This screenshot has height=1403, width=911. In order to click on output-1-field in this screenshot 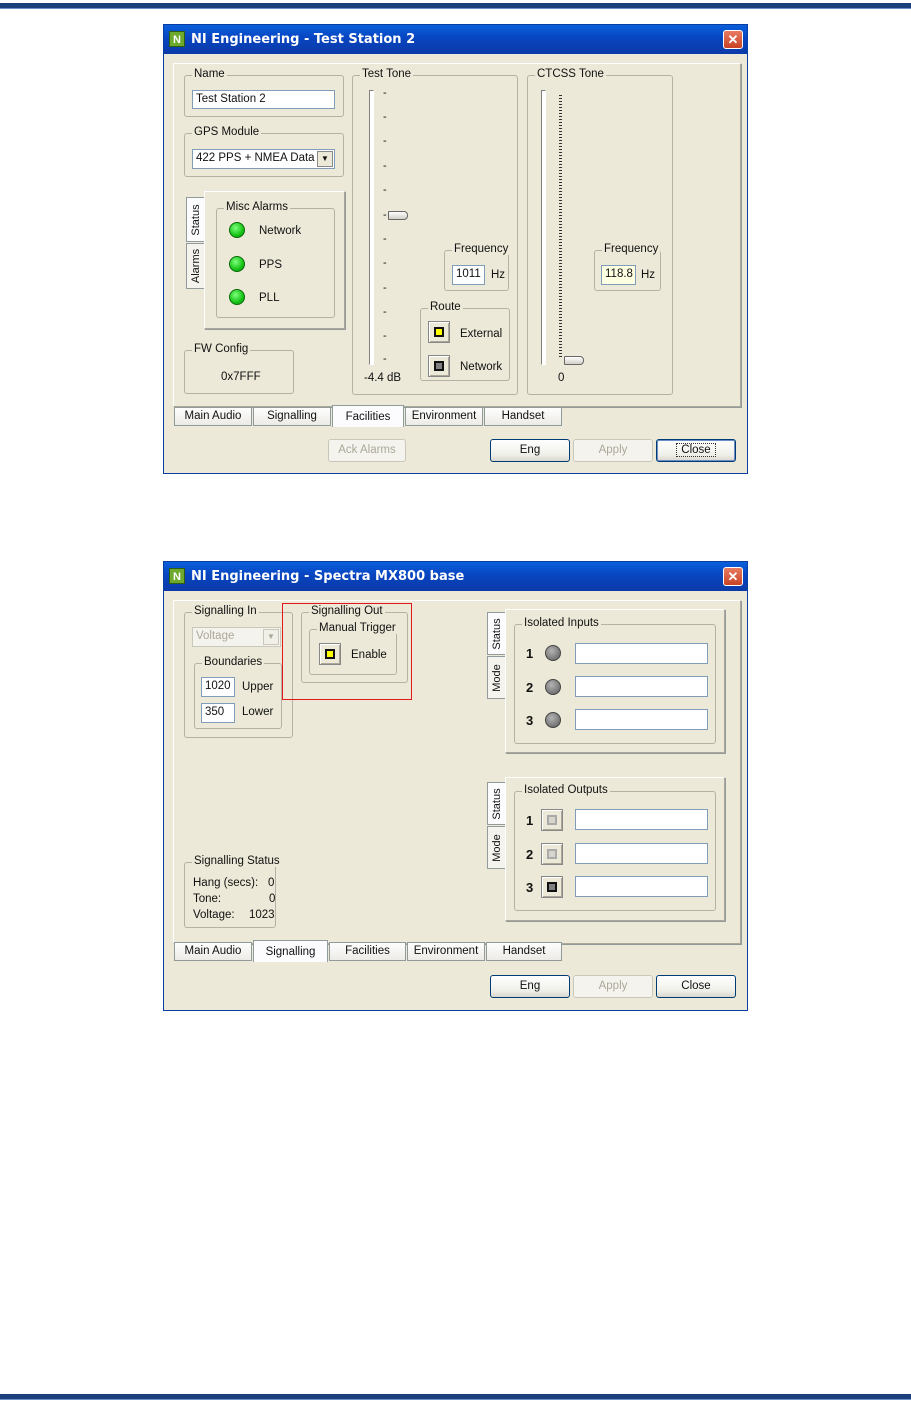, I will do `click(641, 819)`.